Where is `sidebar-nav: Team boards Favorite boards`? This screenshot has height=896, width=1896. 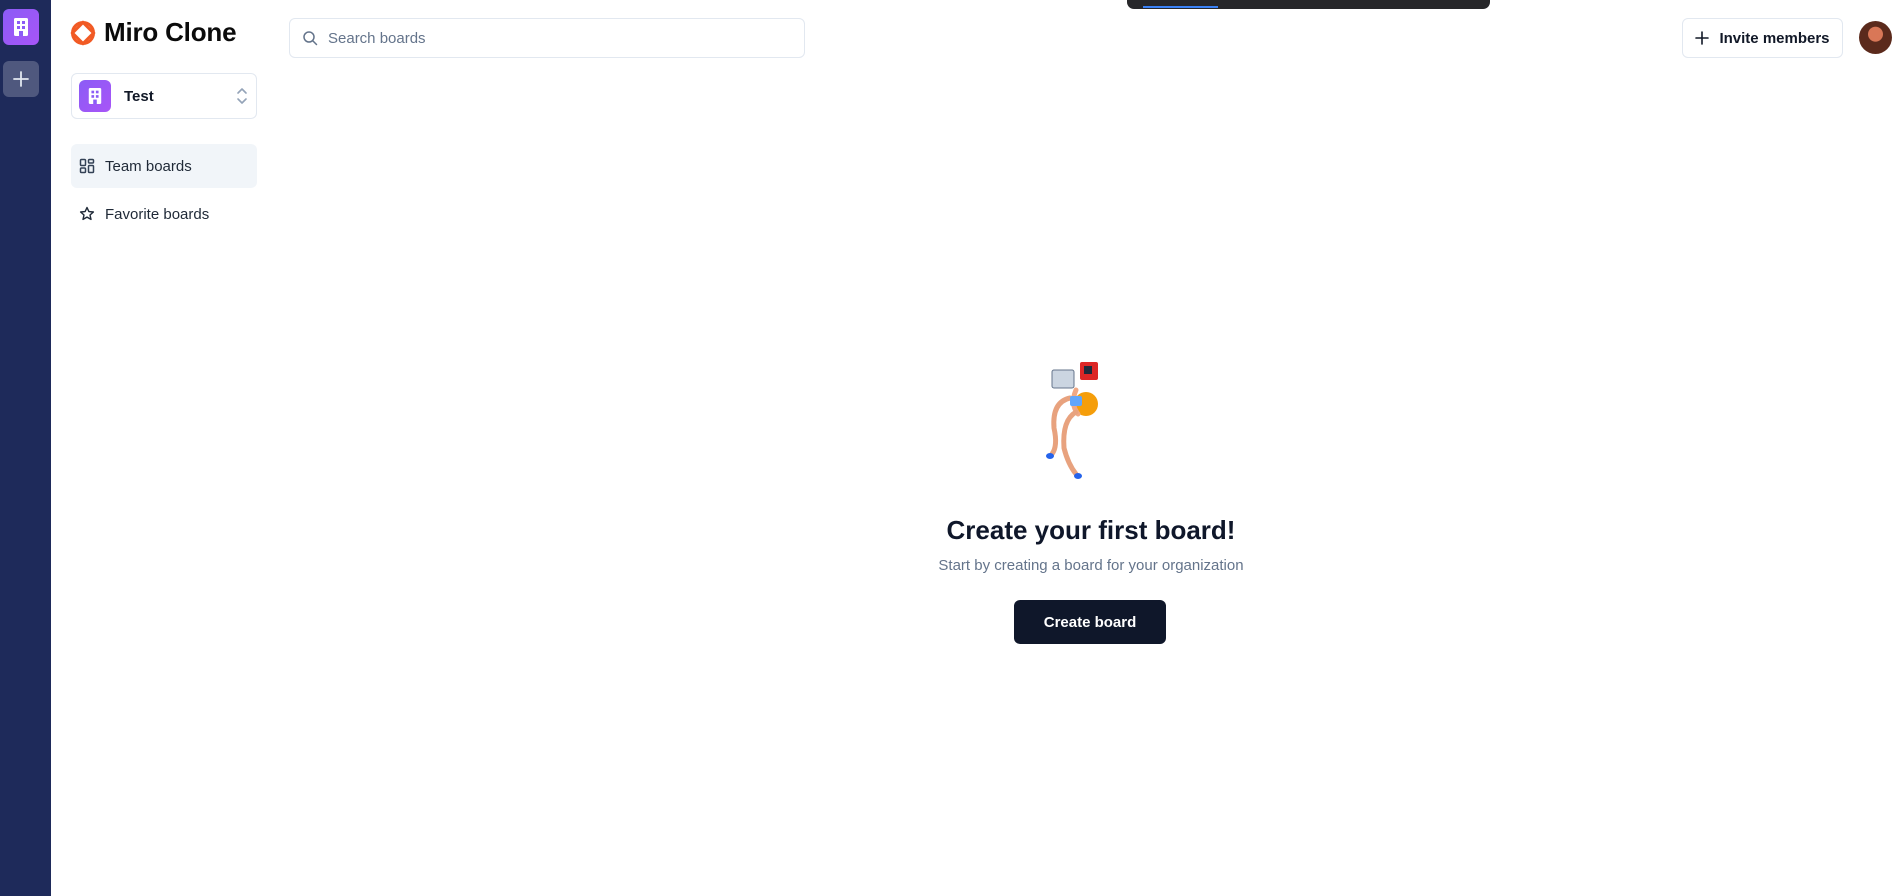 sidebar-nav: Team boards Favorite boards is located at coordinates (164, 192).